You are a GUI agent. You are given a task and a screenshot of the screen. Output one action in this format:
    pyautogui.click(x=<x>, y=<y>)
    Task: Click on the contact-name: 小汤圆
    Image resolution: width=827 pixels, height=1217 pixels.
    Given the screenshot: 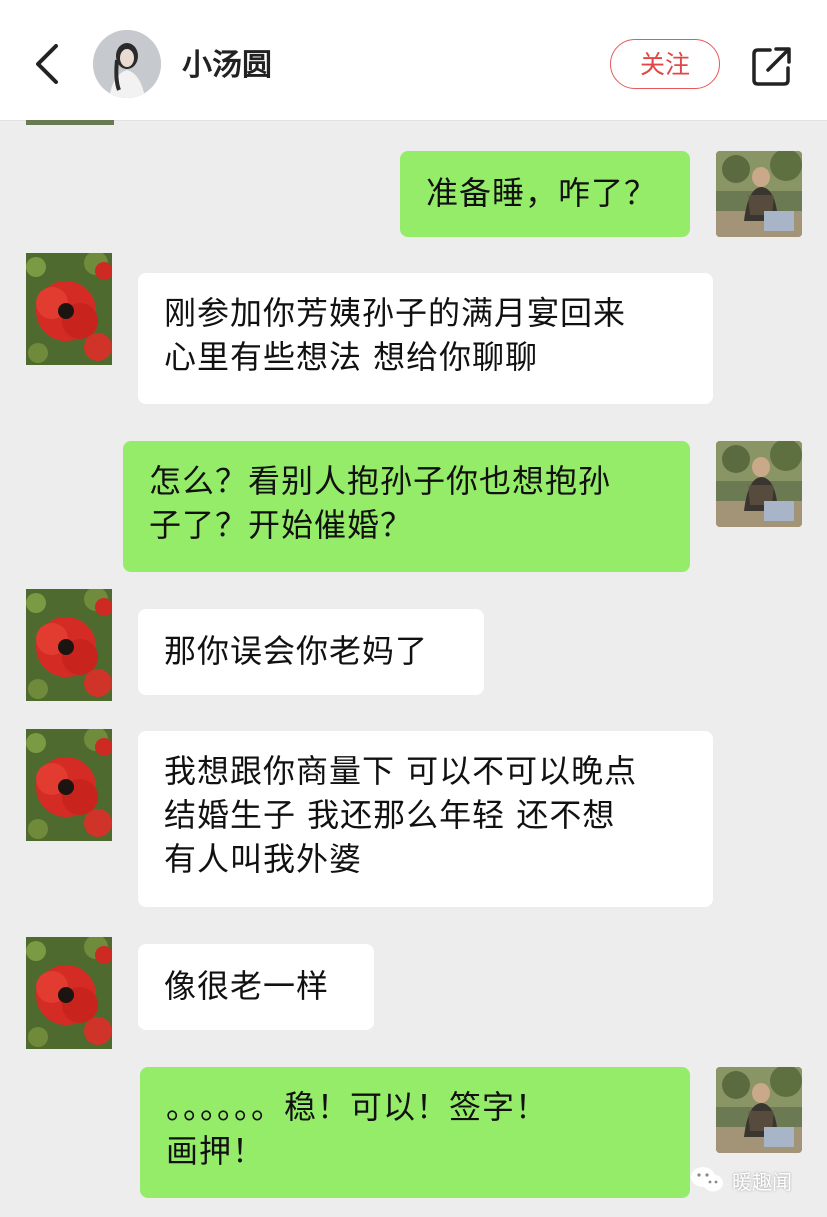 What is the action you would take?
    pyautogui.click(x=227, y=65)
    